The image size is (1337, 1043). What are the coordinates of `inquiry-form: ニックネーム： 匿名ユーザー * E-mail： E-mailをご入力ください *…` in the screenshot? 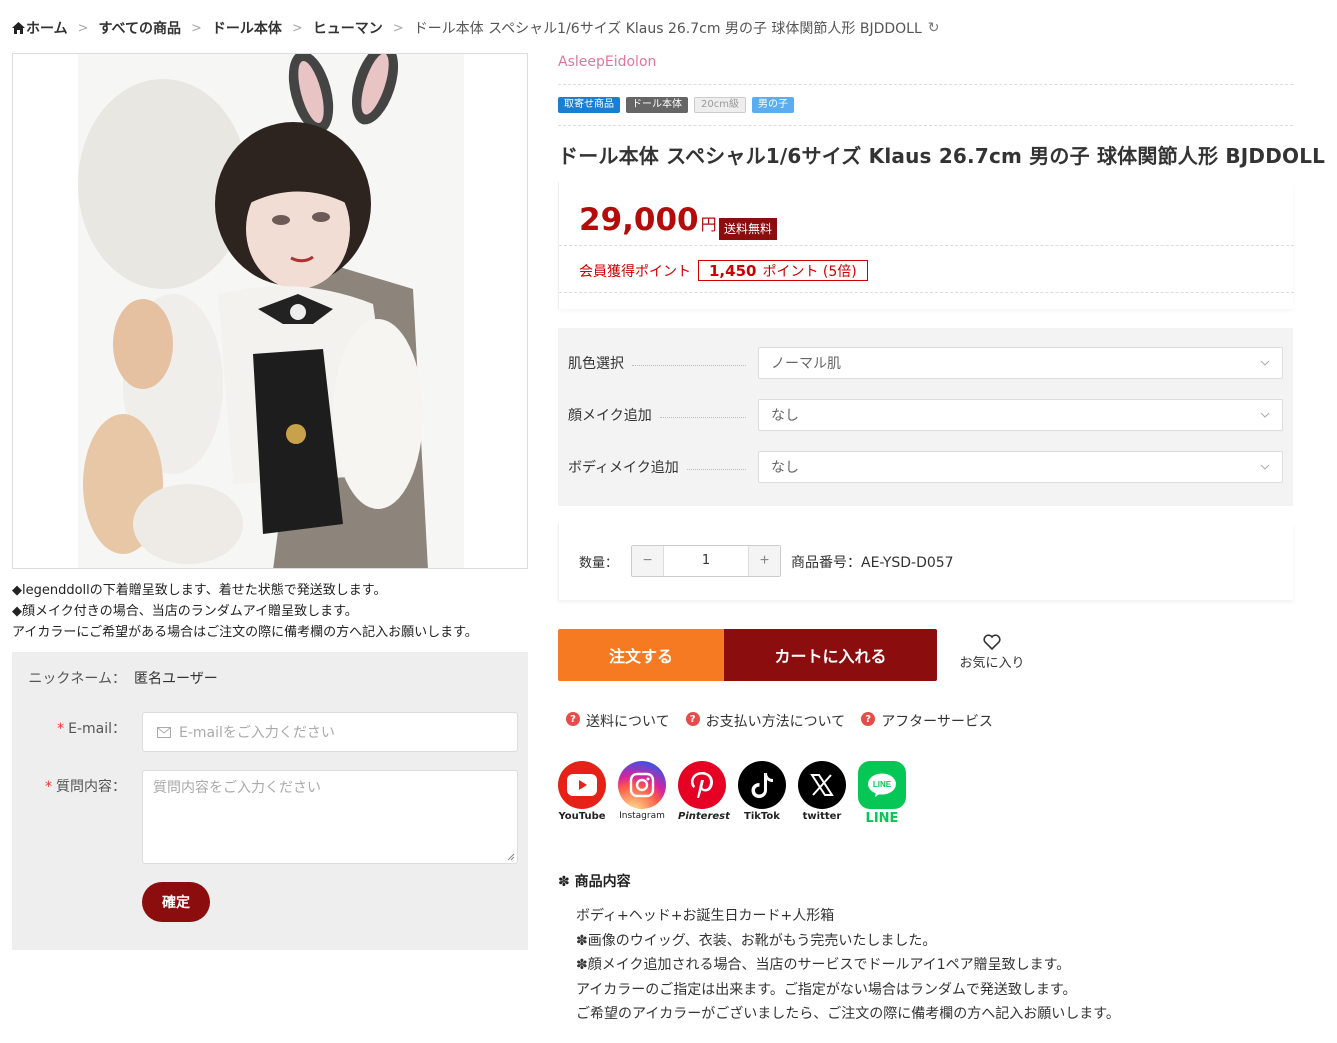 It's located at (270, 801).